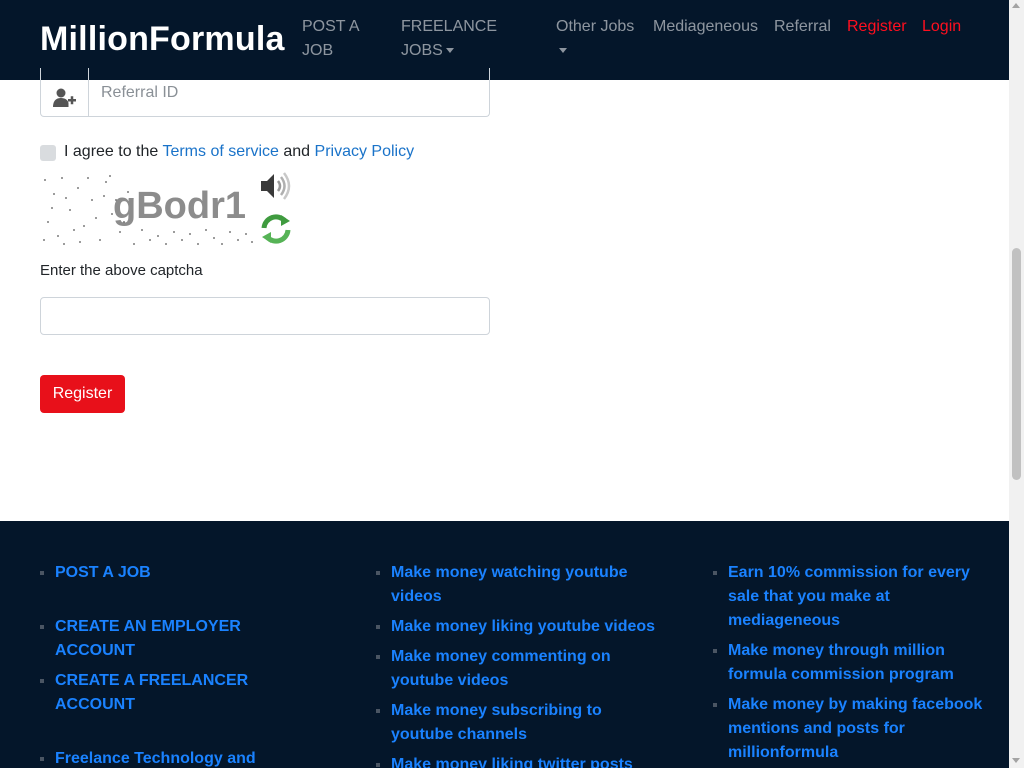 This screenshot has width=1024, height=768. I want to click on captcha-image: gBodr1, so click(147, 209).